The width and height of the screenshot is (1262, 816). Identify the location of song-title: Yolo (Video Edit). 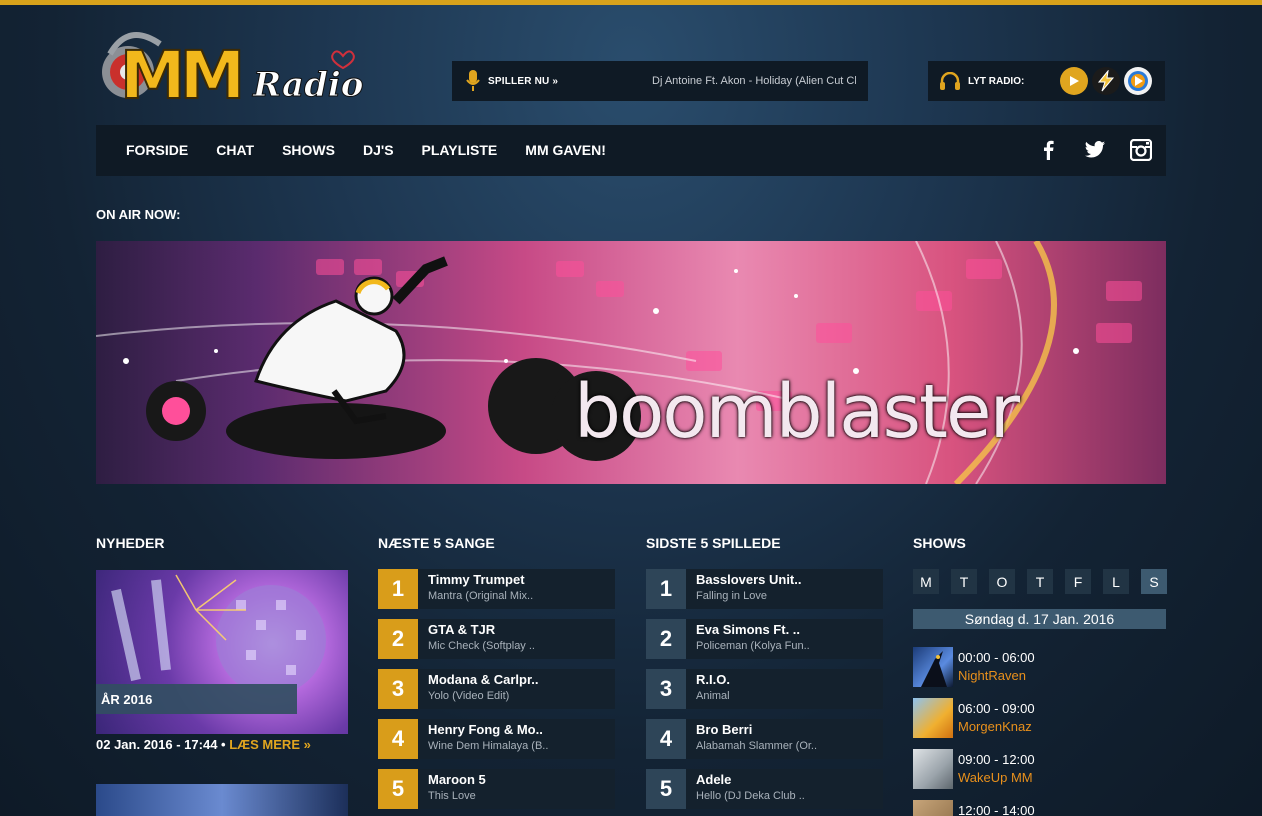
(469, 696).